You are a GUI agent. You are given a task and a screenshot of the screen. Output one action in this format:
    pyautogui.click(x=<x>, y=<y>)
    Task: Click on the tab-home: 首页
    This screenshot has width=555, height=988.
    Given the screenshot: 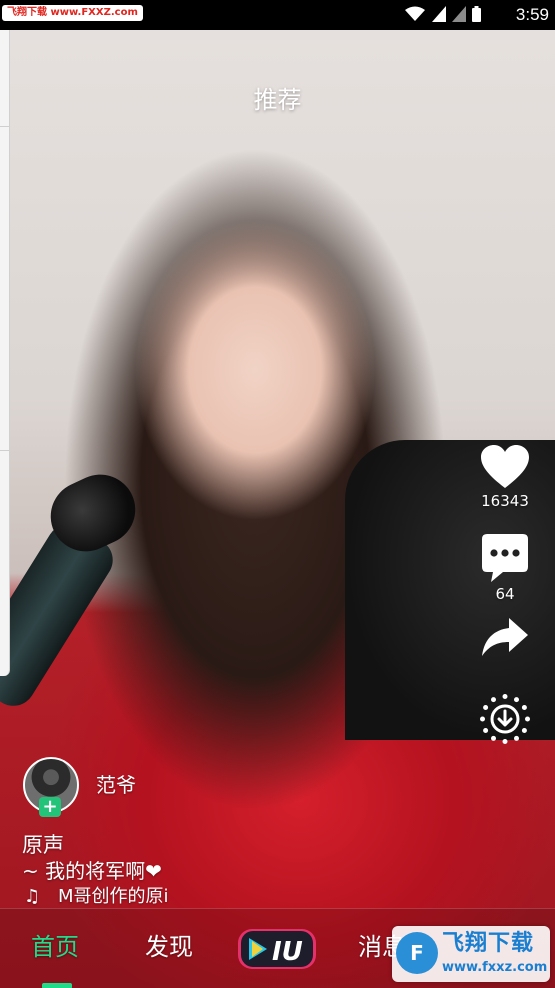 What is the action you would take?
    pyautogui.click(x=55, y=947)
    